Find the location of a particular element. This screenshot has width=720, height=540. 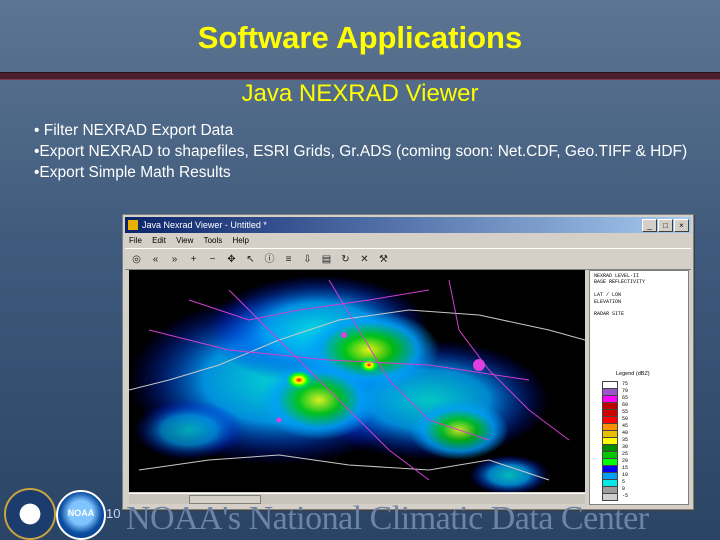

noaa-logo: NOAA is located at coordinates (81, 515).